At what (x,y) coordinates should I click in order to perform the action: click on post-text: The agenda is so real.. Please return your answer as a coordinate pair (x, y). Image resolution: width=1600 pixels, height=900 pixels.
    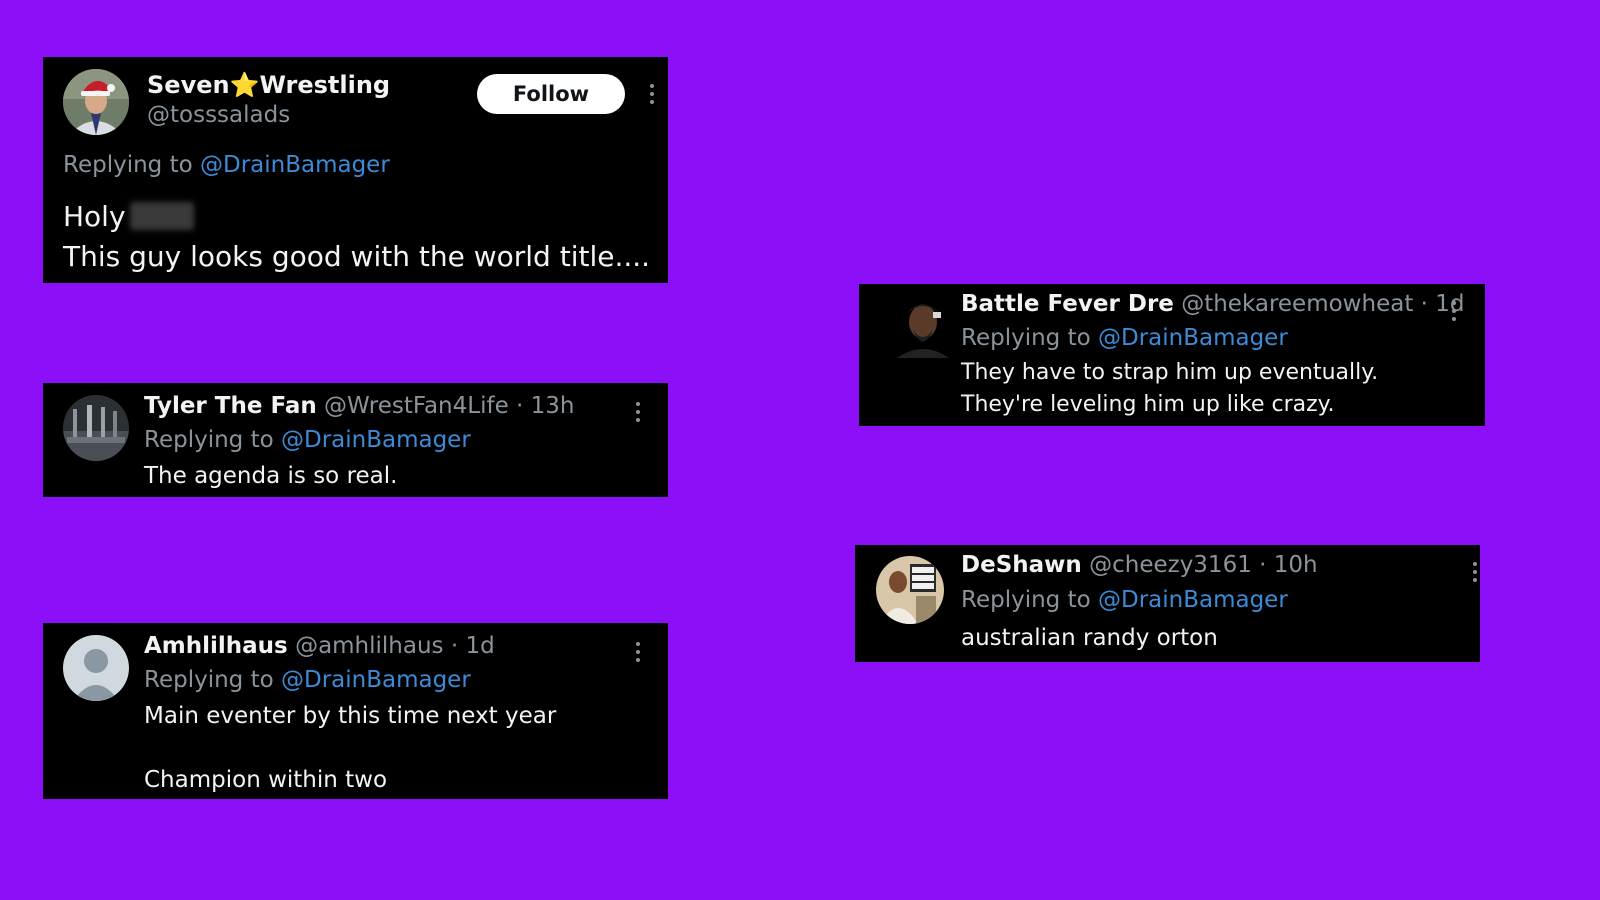
    Looking at the image, I should click on (271, 476).